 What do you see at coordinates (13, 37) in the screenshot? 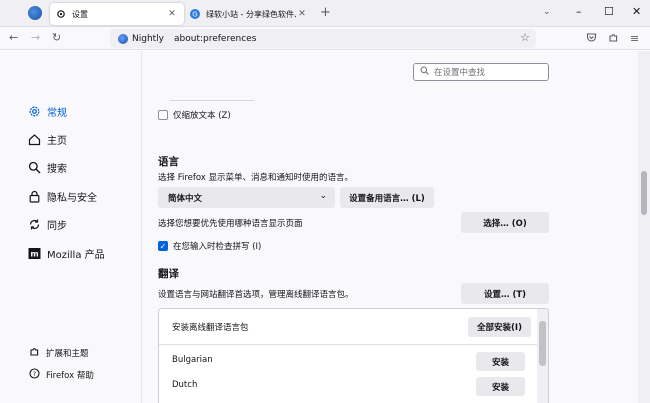
I see `back-arrow-icon: ←` at bounding box center [13, 37].